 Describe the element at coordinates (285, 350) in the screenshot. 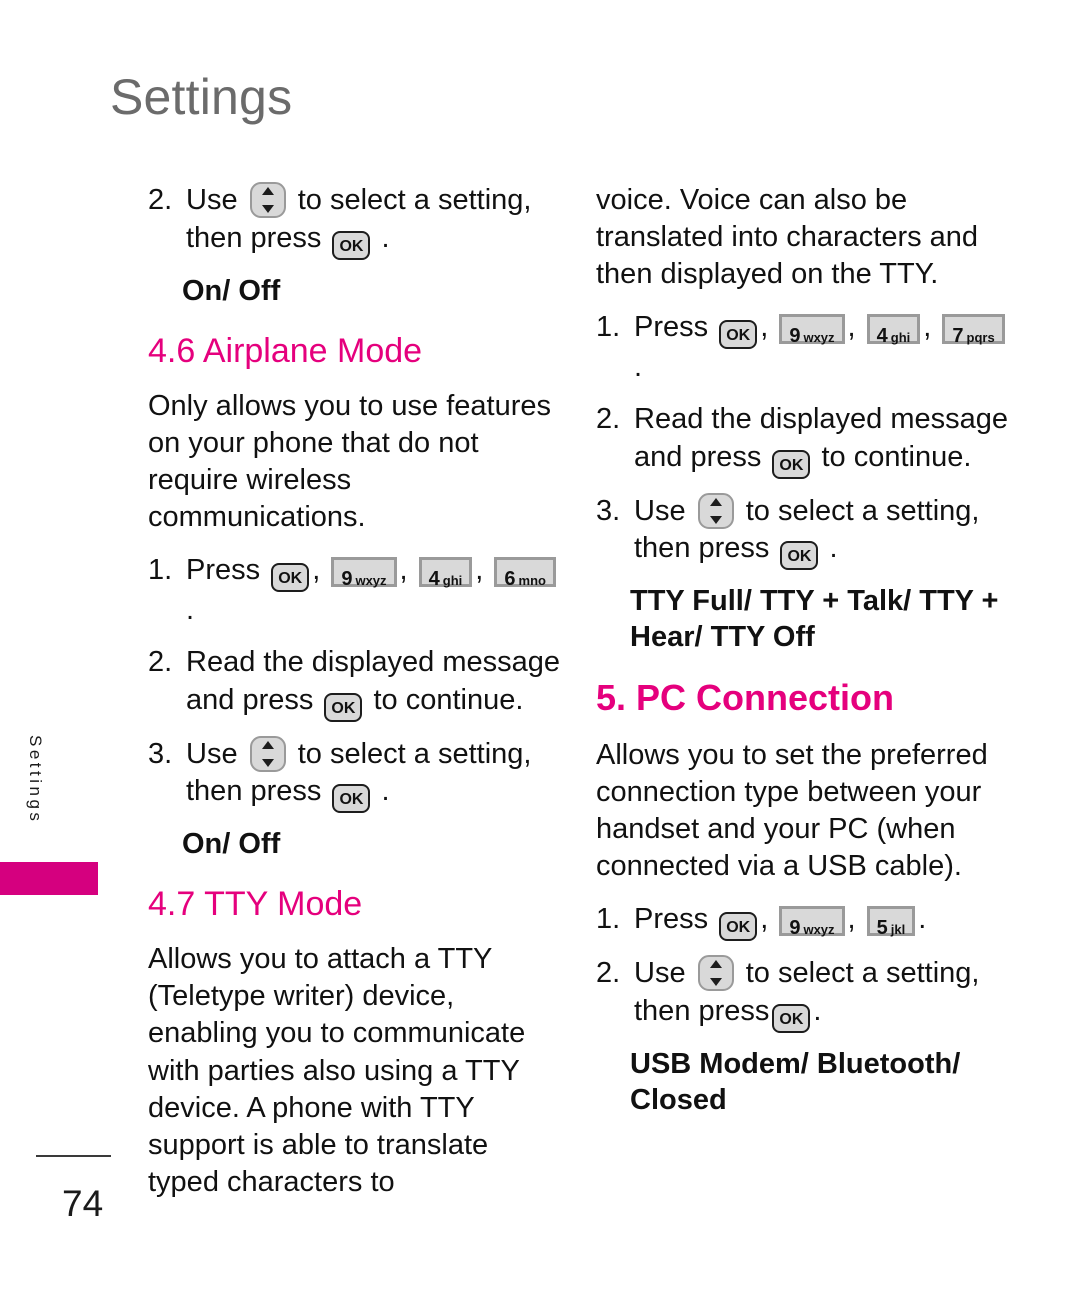

I see `section-heading-airplane-mode: 4.6 Airplane Mode` at that location.